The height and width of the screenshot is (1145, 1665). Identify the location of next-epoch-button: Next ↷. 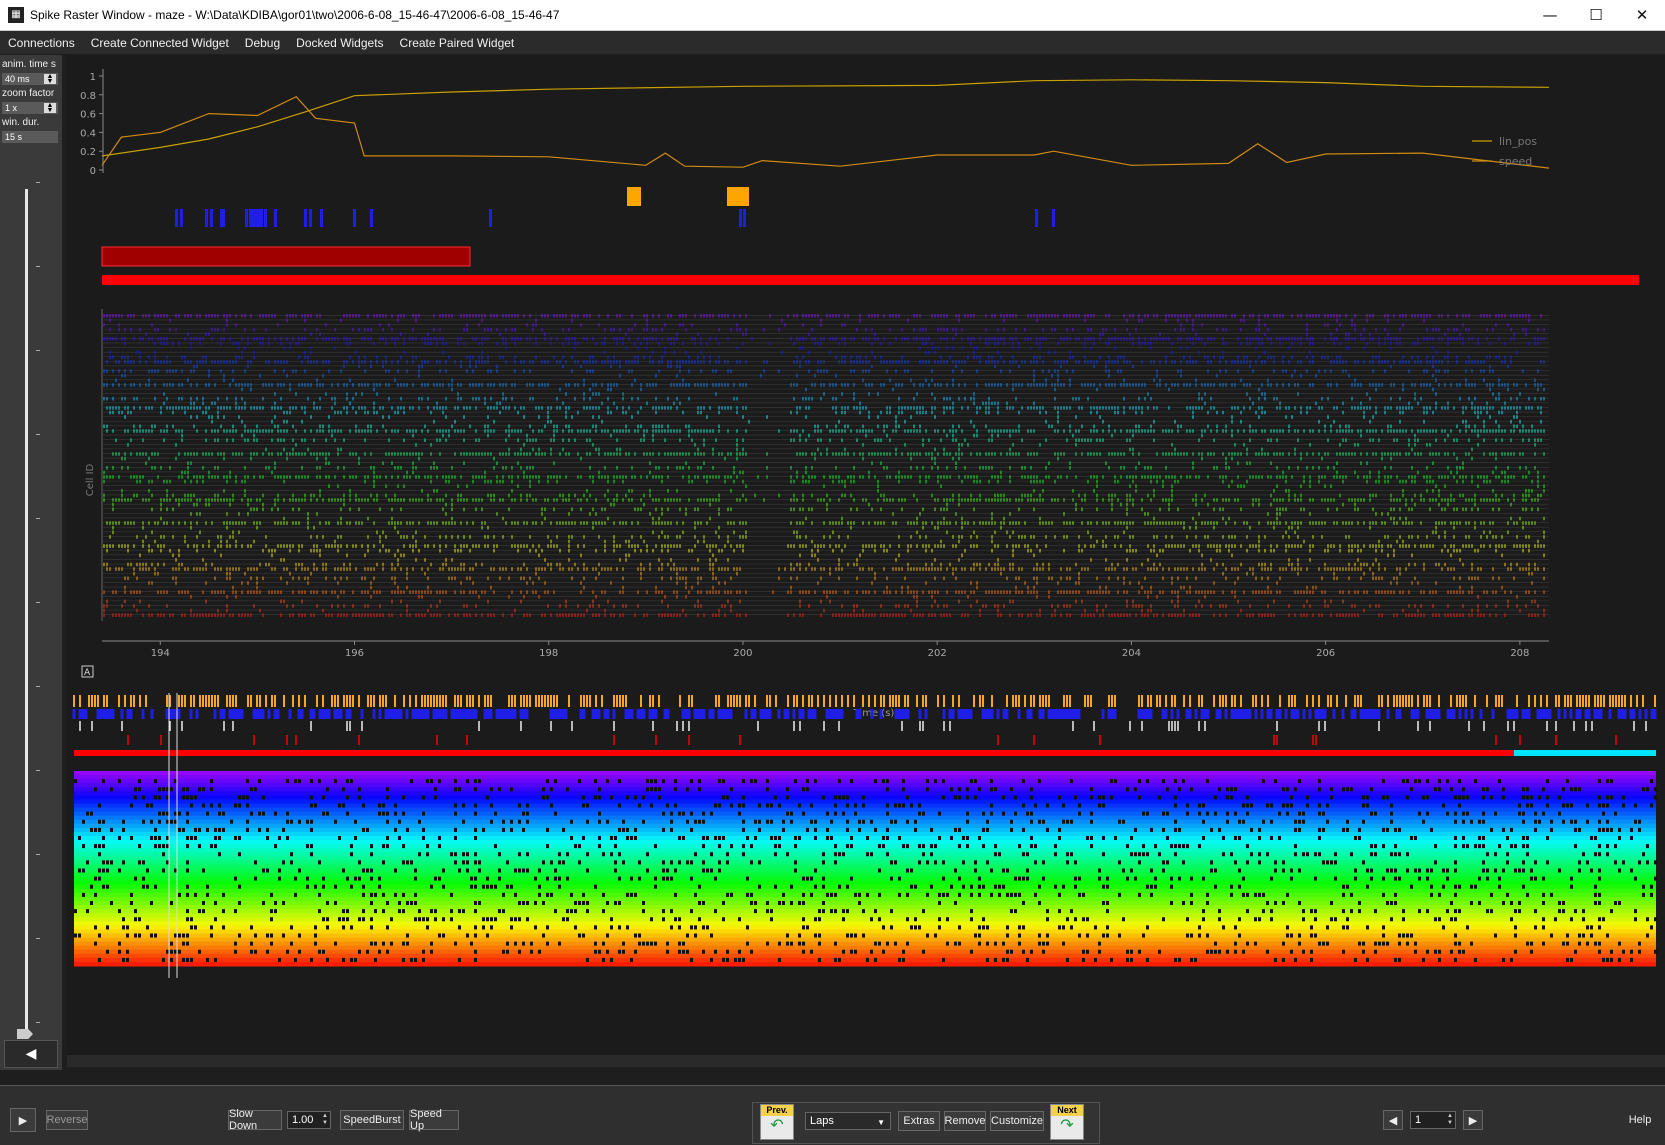
(1067, 1122).